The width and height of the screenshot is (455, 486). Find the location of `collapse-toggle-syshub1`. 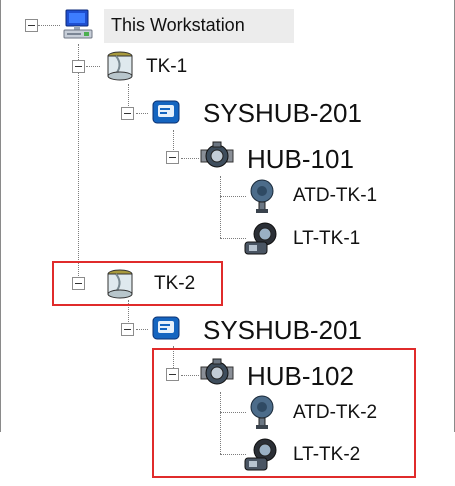

collapse-toggle-syshub1 is located at coordinates (127, 113).